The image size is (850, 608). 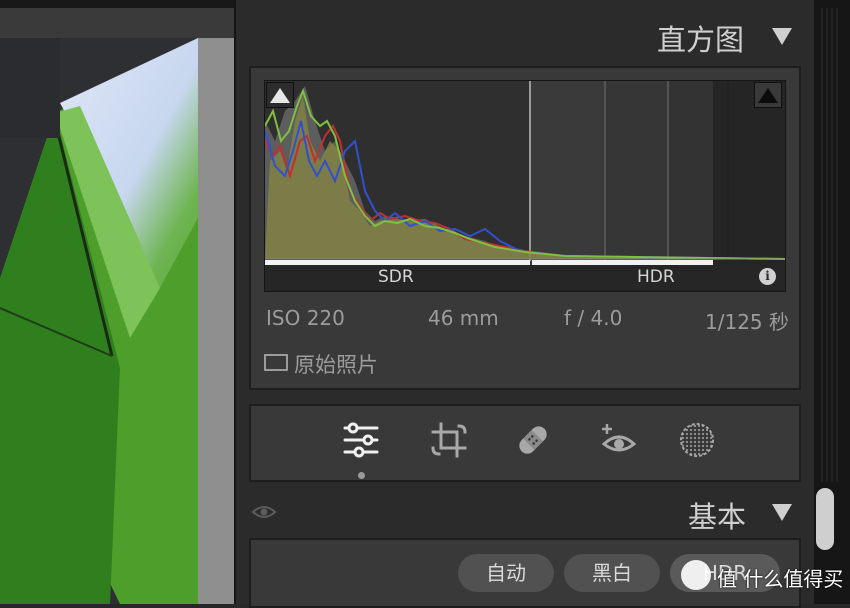 What do you see at coordinates (216, 321) in the screenshot?
I see `canvas-margin` at bounding box center [216, 321].